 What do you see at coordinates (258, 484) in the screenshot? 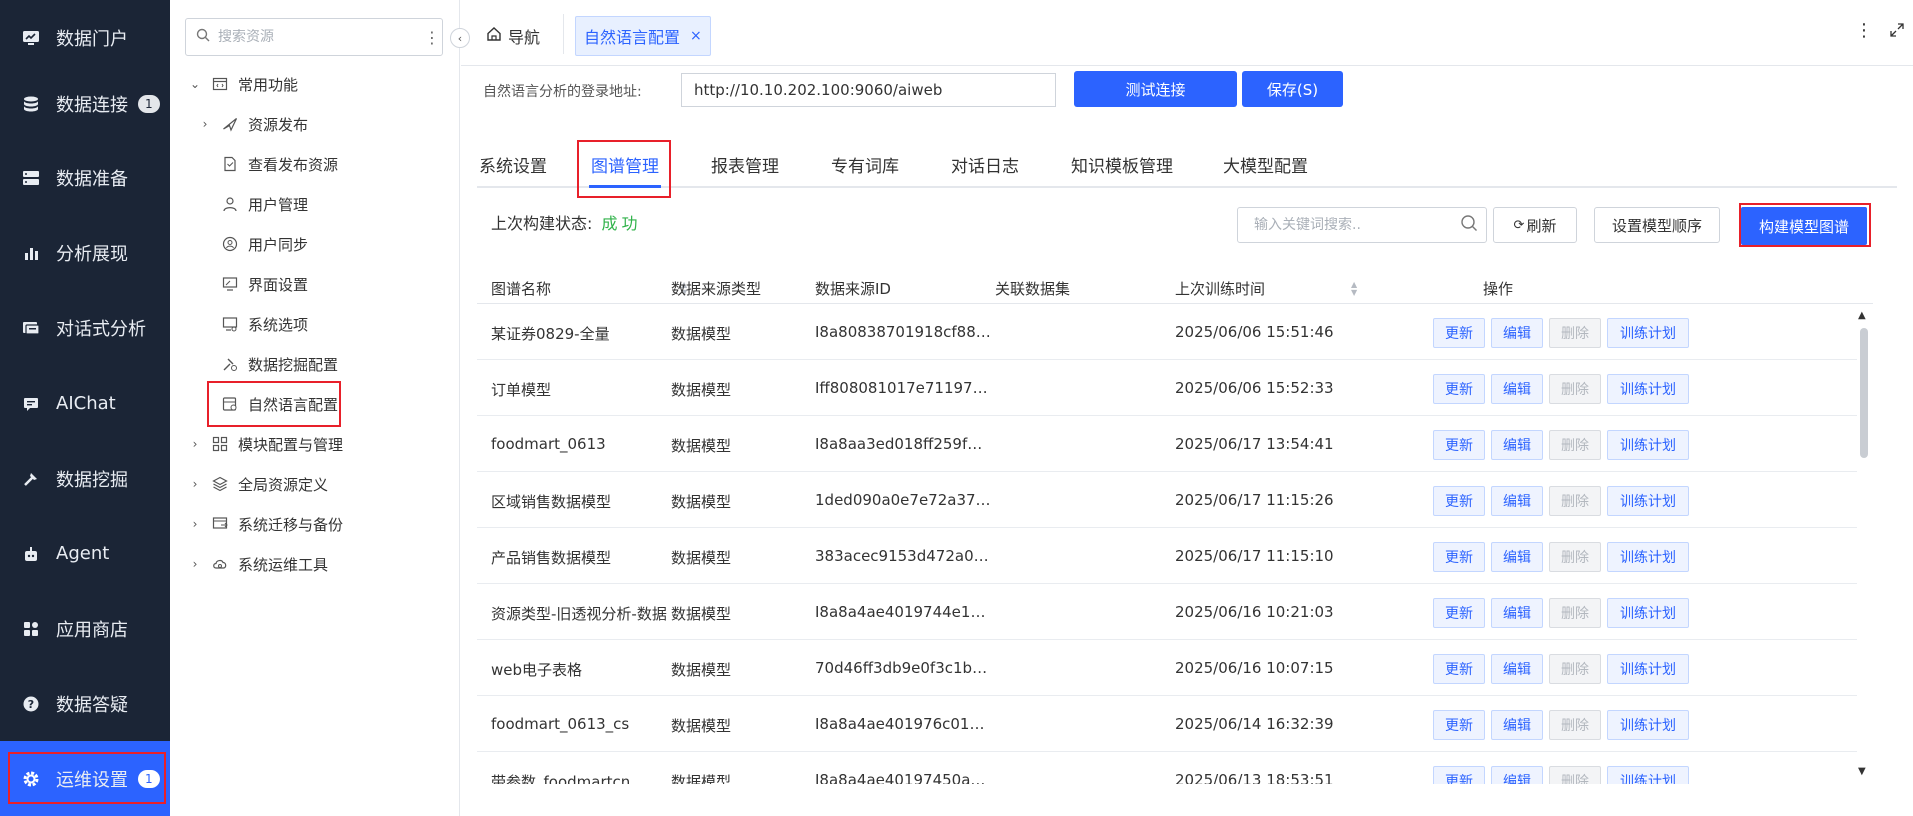
I see `tree-node-global-resources: › 全局资源定义` at bounding box center [258, 484].